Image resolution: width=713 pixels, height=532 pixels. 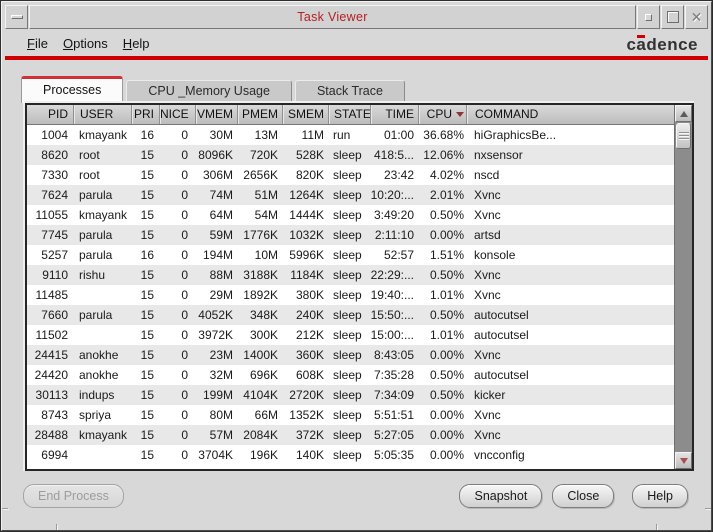 I want to click on menu-file: File, so click(x=37, y=43).